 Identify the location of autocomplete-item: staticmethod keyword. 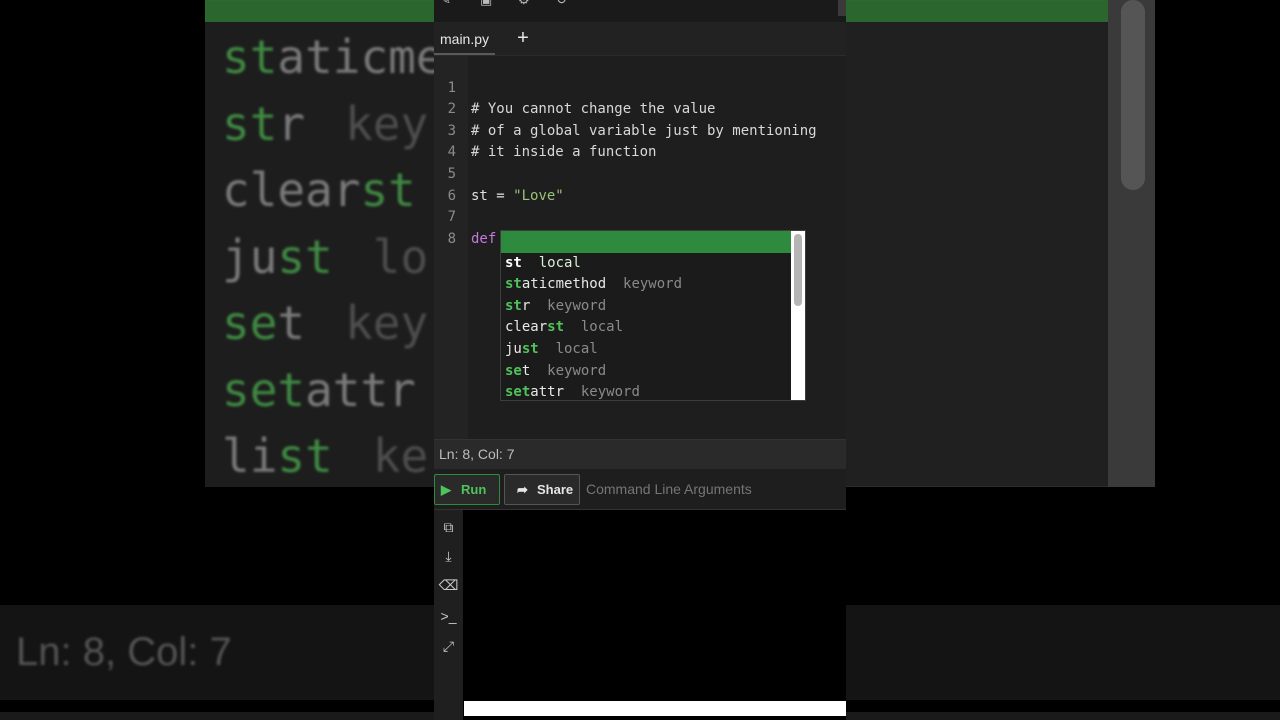
(646, 272).